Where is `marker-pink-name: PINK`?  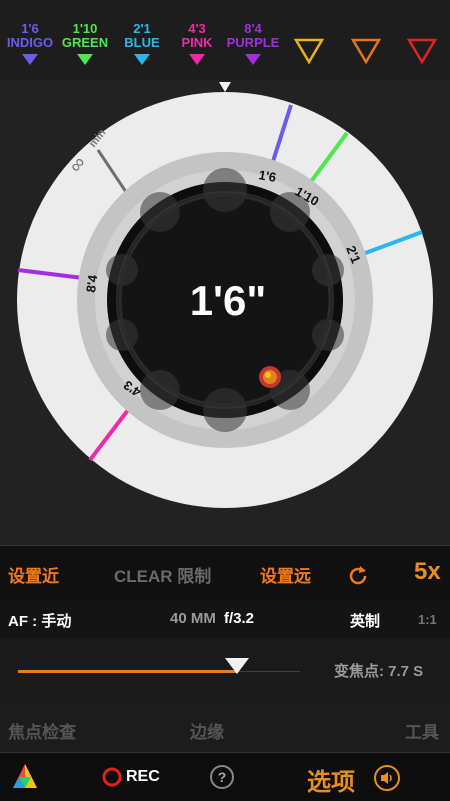 marker-pink-name: PINK is located at coordinates (197, 42).